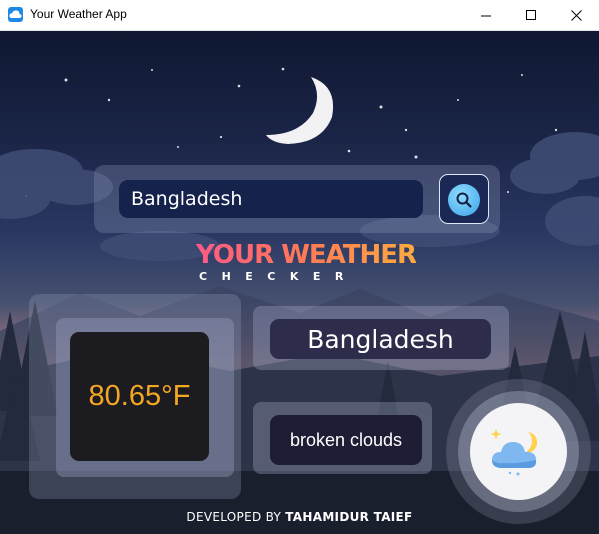 The image size is (599, 534). Describe the element at coordinates (299, 15) in the screenshot. I see `window-titlebar: Your Weather App` at that location.